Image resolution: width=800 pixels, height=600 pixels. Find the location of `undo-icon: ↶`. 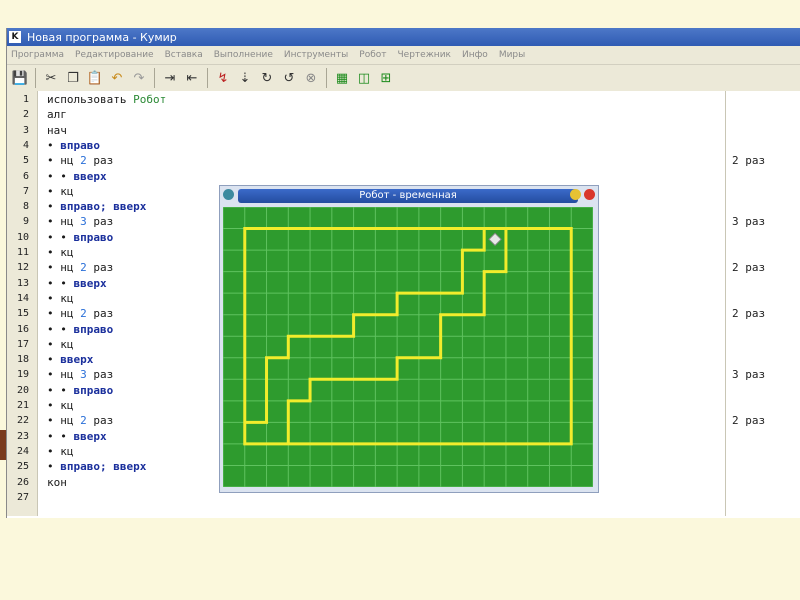

undo-icon: ↶ is located at coordinates (117, 78).